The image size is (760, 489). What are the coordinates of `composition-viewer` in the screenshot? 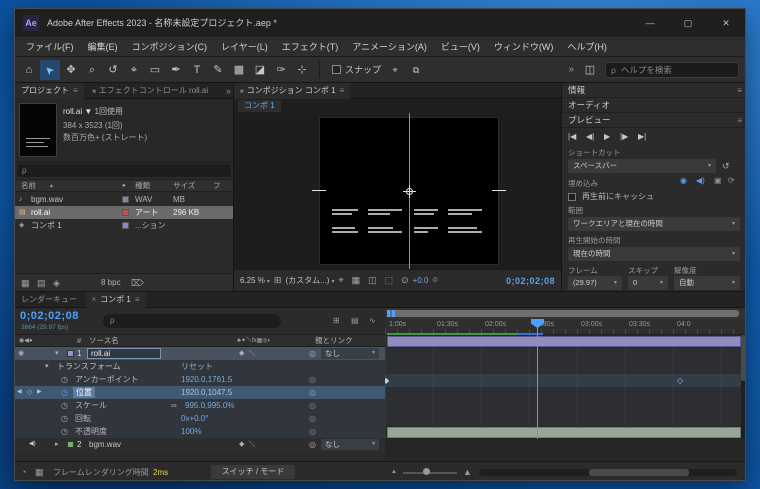 It's located at (397, 191).